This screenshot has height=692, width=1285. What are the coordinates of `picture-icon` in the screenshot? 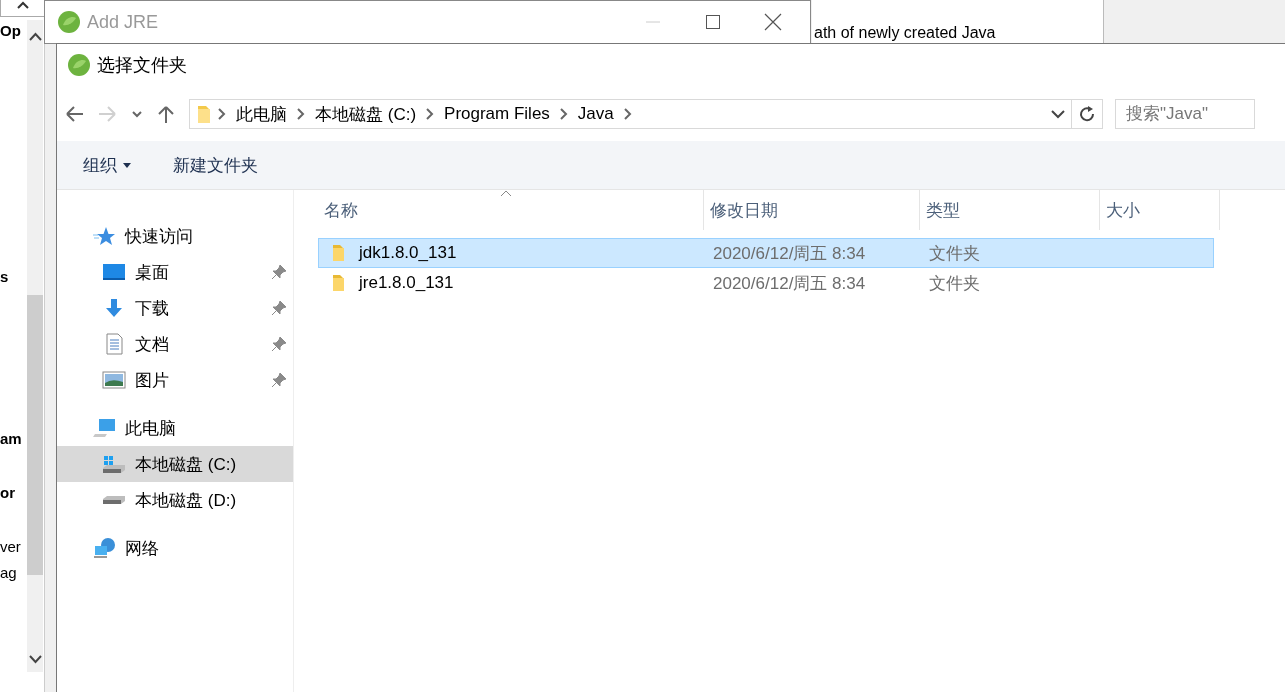 It's located at (114, 380).